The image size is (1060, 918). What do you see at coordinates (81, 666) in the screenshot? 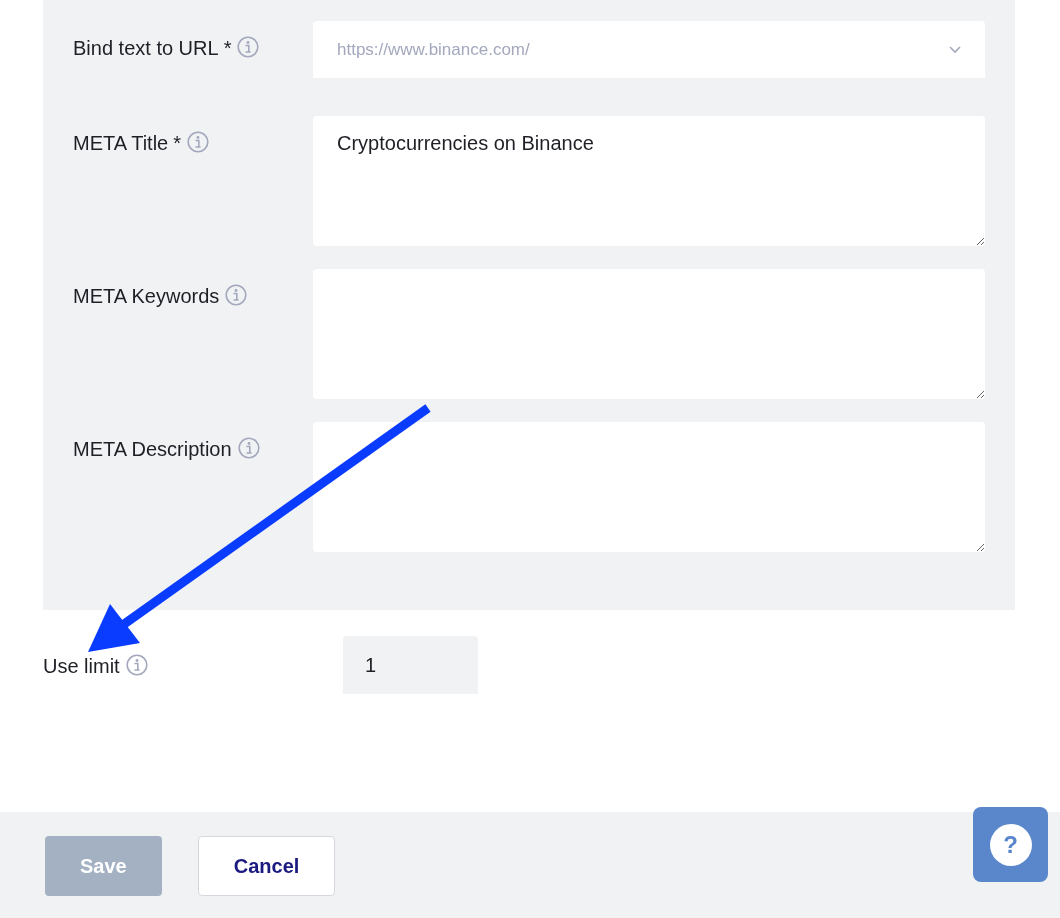
I see `field-label: Use limit` at bounding box center [81, 666].